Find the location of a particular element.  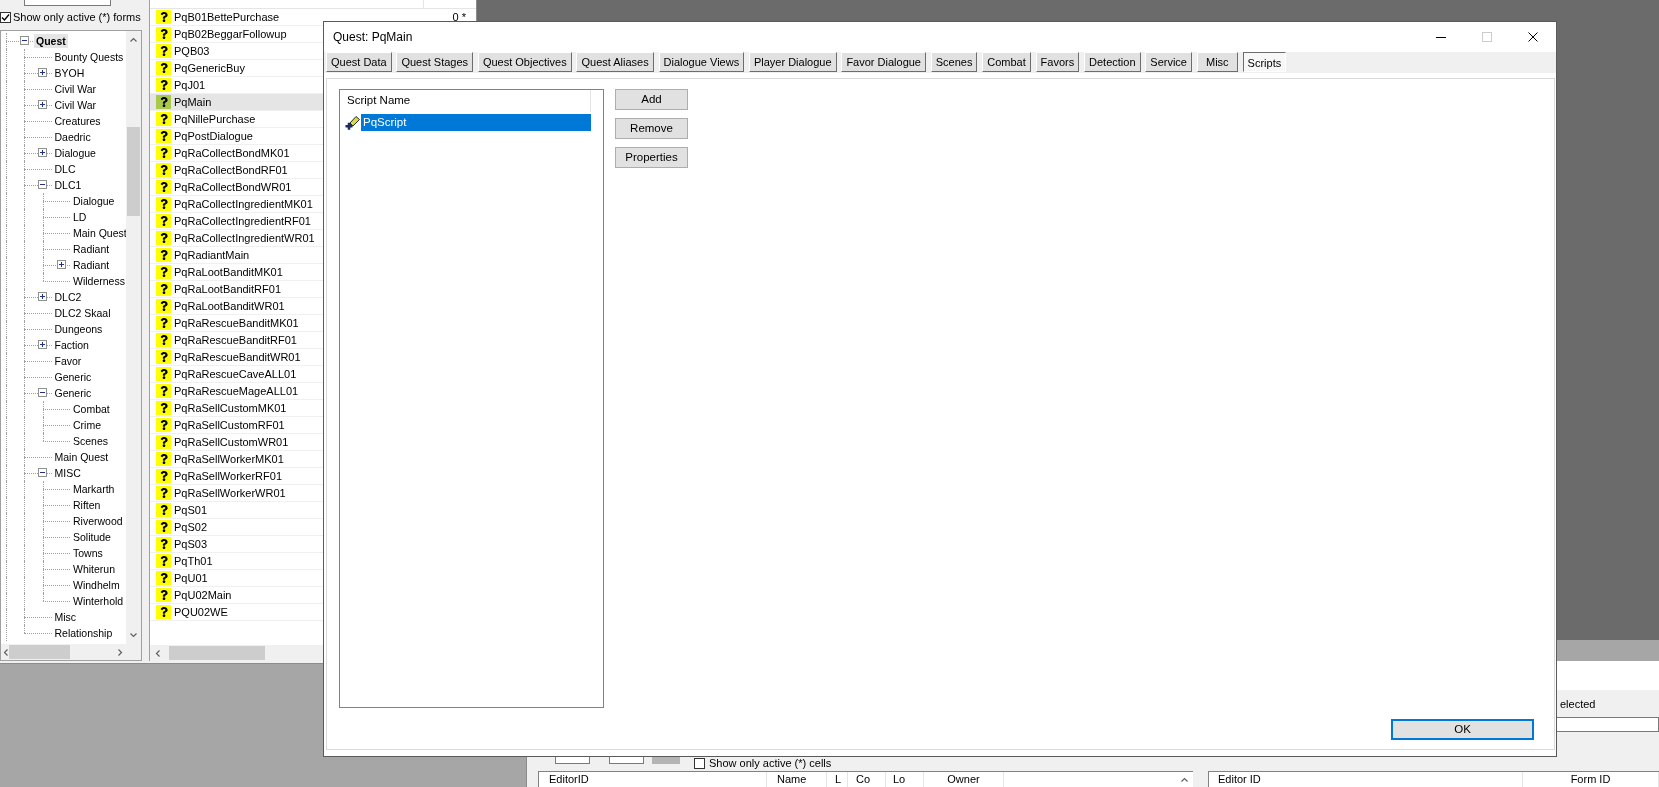

list-item: PqPostDialogue is located at coordinates (236, 136).